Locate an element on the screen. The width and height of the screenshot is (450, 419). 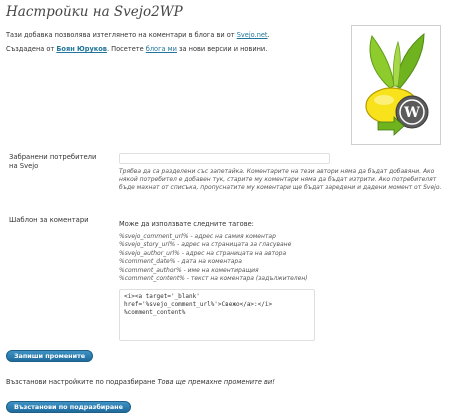
author-link: Боян Юруков is located at coordinates (81, 49).